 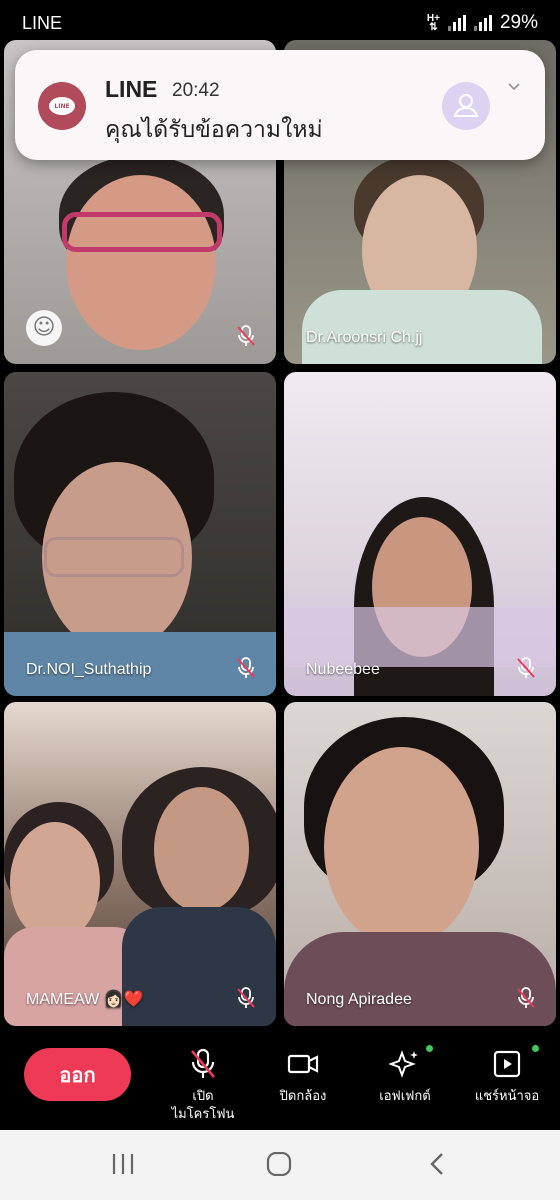 I want to click on participant-name: MAMEAW 👩🏻❤️, so click(x=85, y=999).